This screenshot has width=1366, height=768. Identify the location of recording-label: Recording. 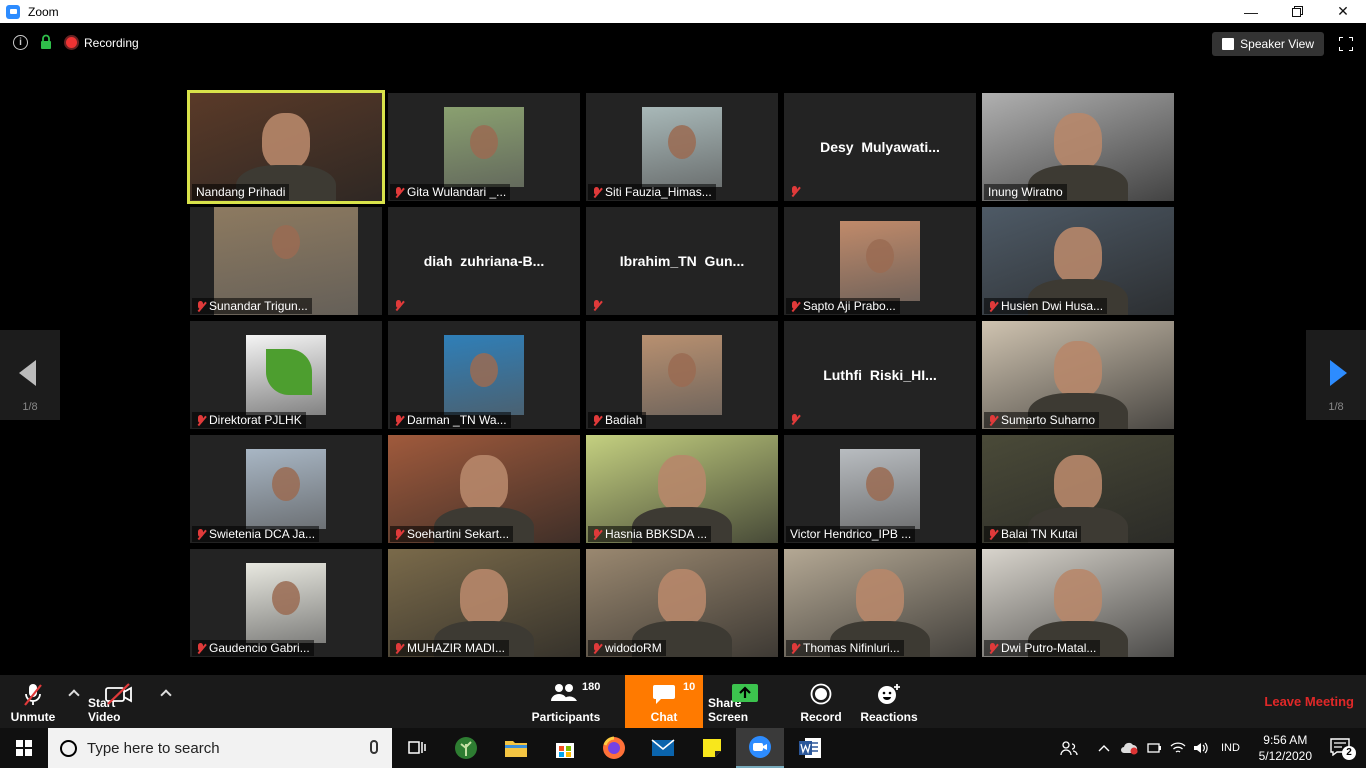
(111, 43).